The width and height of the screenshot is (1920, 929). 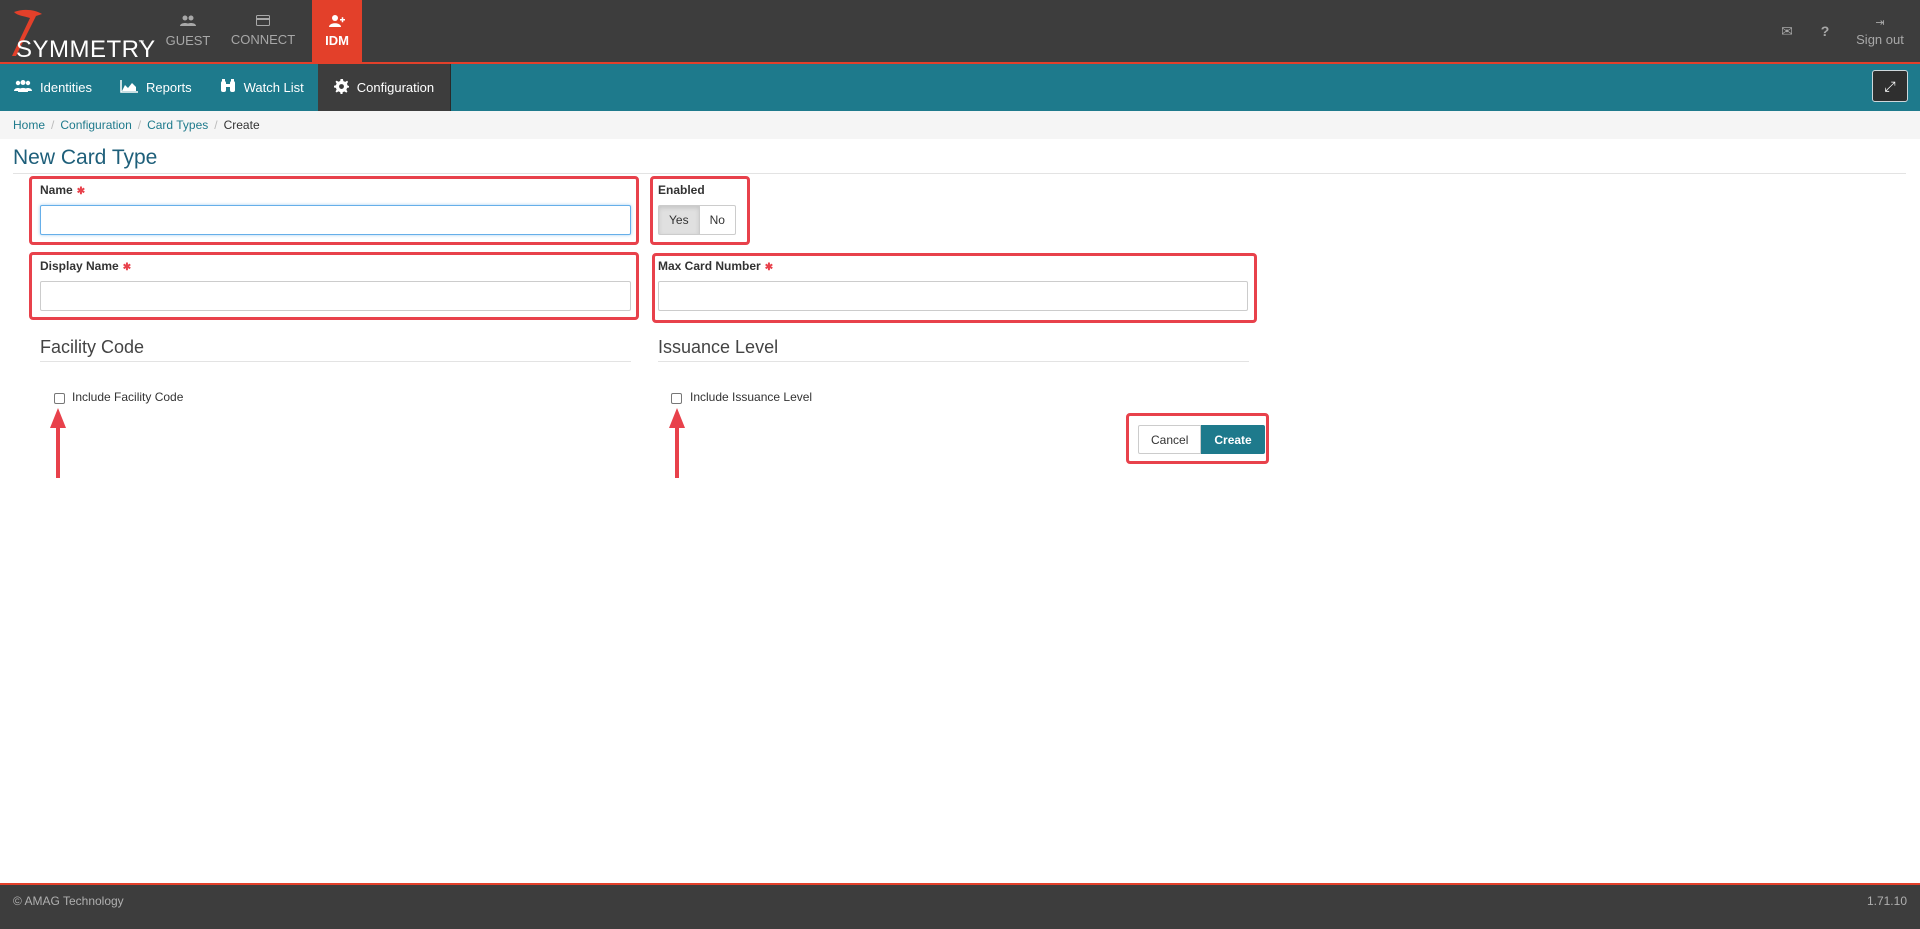 What do you see at coordinates (959, 173) in the screenshot?
I see `title-divider` at bounding box center [959, 173].